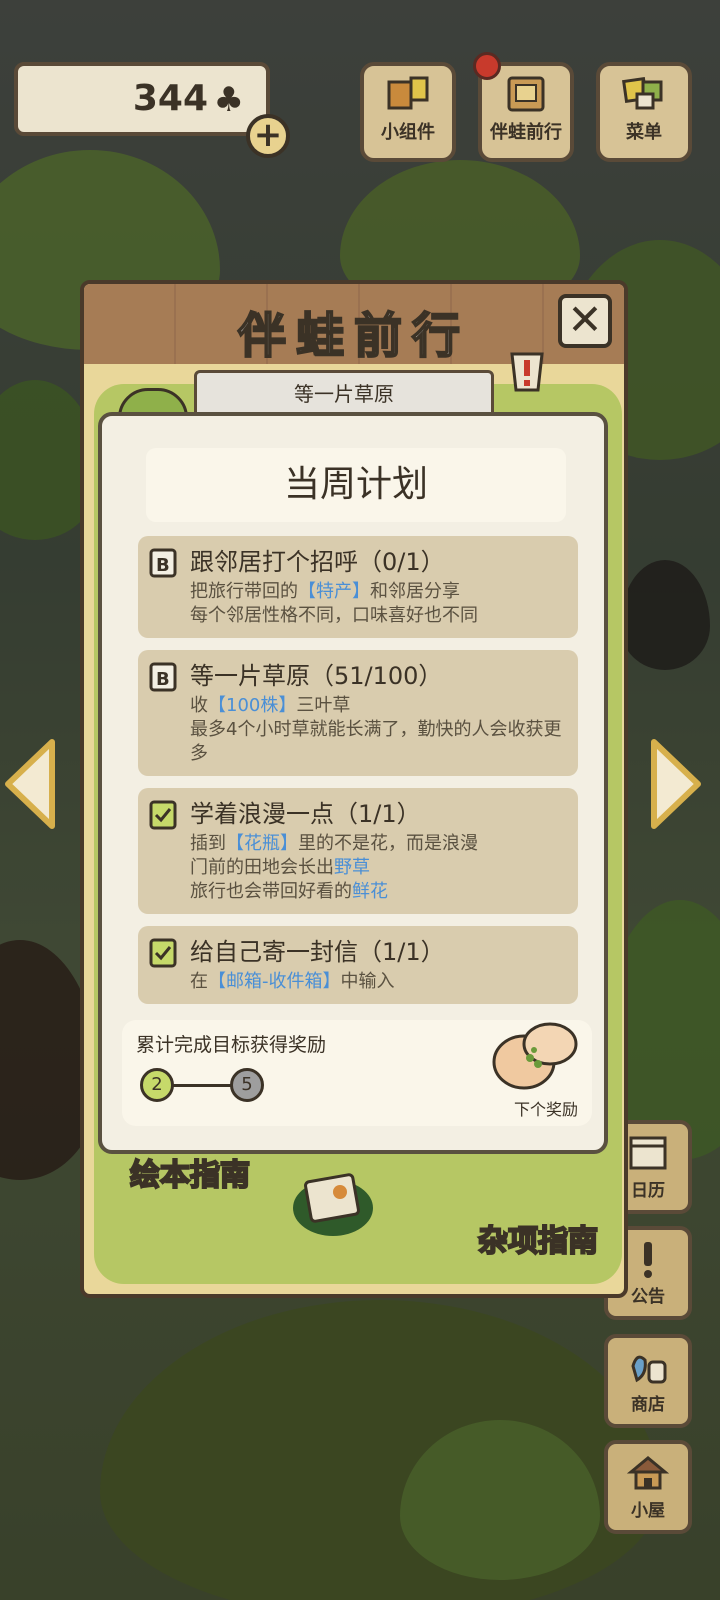  What do you see at coordinates (157, 1085) in the screenshot?
I see `progress-current: 2` at bounding box center [157, 1085].